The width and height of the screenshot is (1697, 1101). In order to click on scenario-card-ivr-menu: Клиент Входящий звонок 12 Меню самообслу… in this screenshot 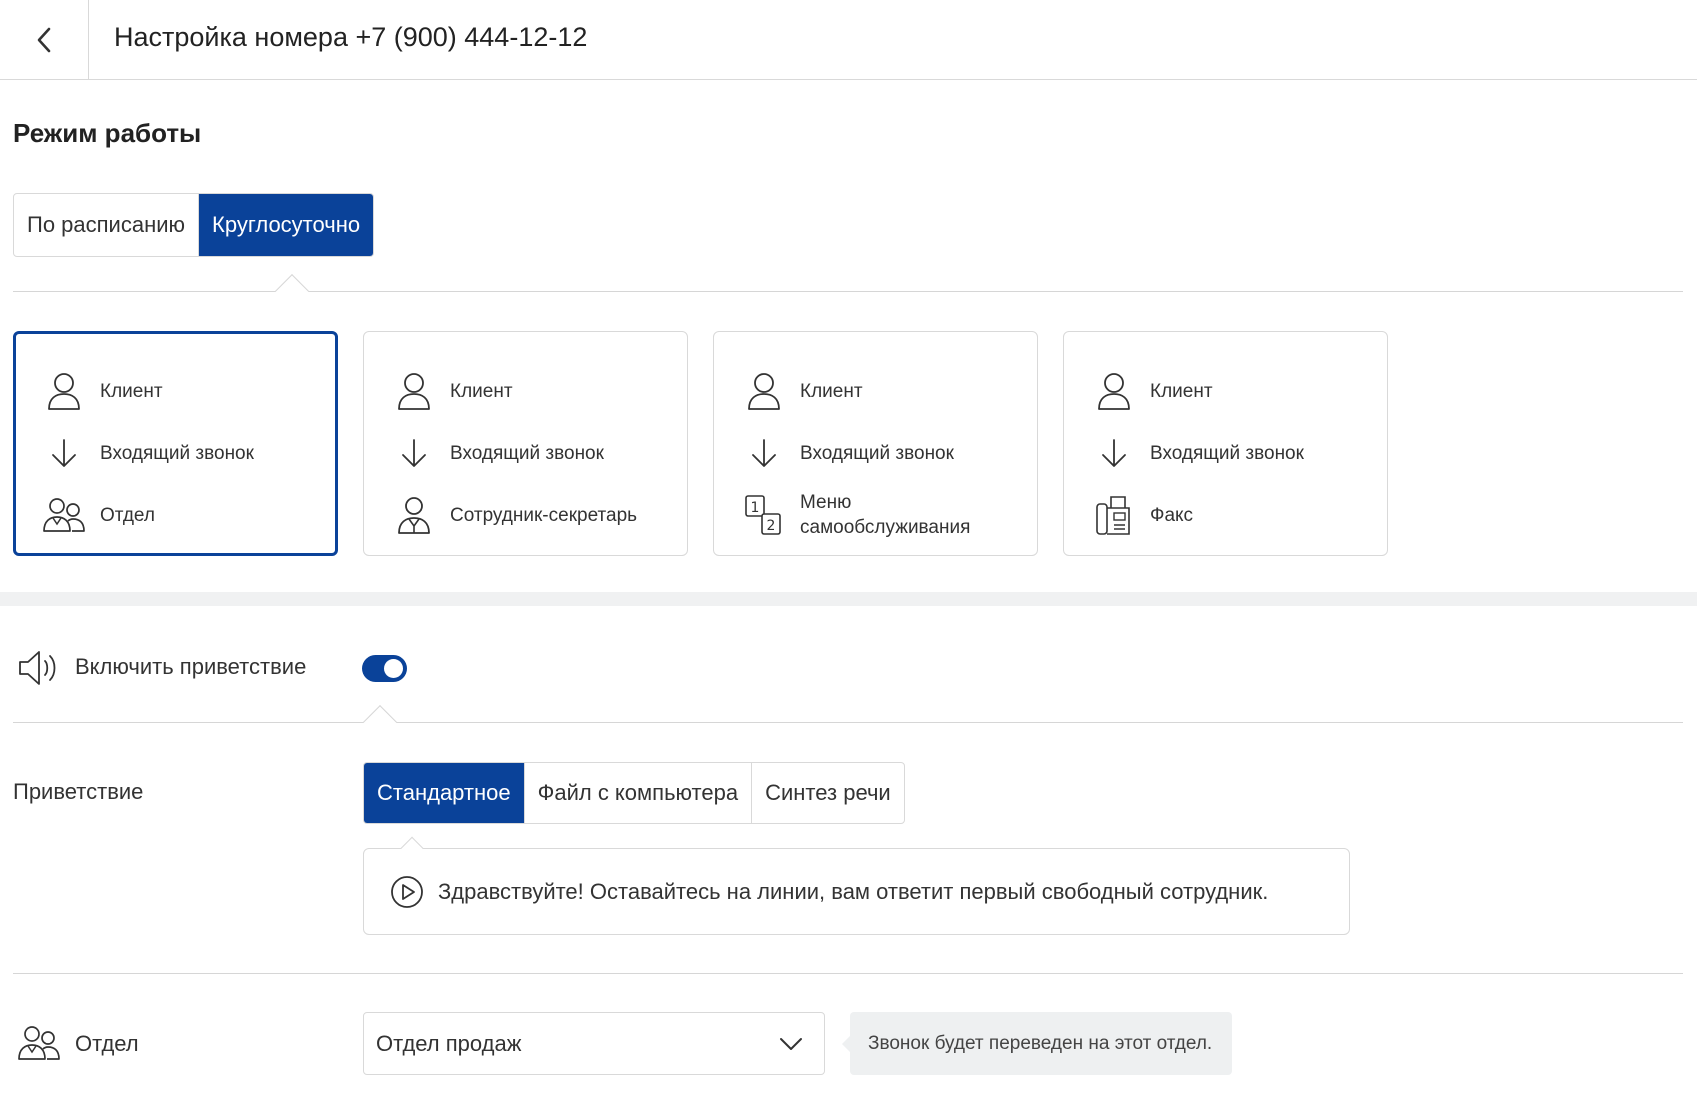, I will do `click(875, 443)`.